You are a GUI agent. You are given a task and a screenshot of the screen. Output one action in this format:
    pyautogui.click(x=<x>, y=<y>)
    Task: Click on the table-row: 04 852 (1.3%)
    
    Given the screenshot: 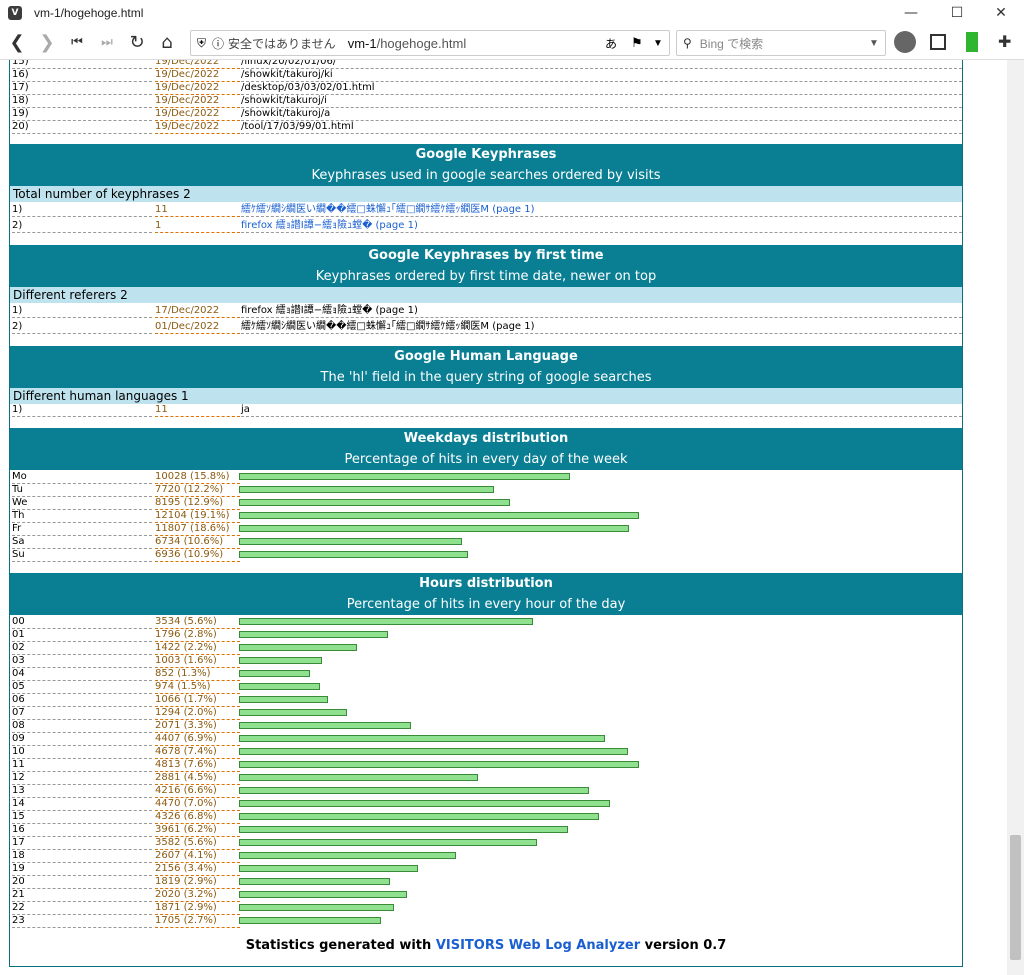 What is the action you would take?
    pyautogui.click(x=486, y=674)
    